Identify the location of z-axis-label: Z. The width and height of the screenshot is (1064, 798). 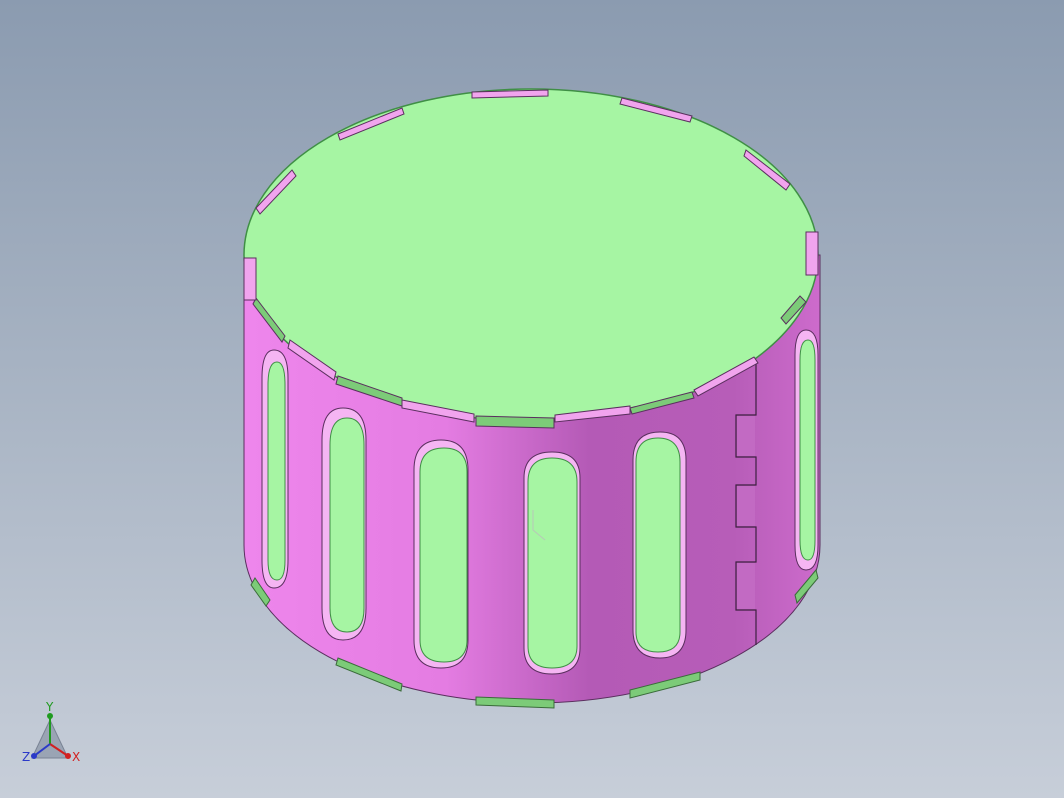
(26, 757).